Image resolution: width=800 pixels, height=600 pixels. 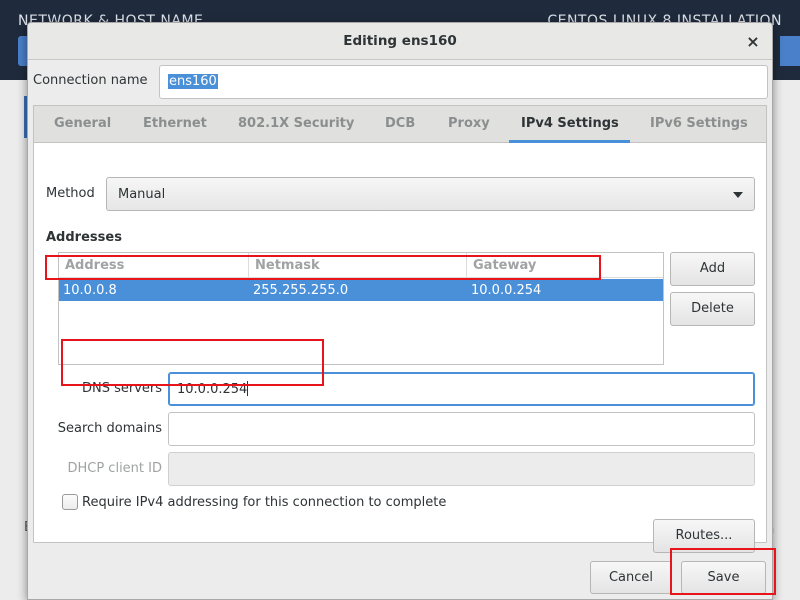 What do you see at coordinates (461, 429) in the screenshot?
I see `search-domains-input` at bounding box center [461, 429].